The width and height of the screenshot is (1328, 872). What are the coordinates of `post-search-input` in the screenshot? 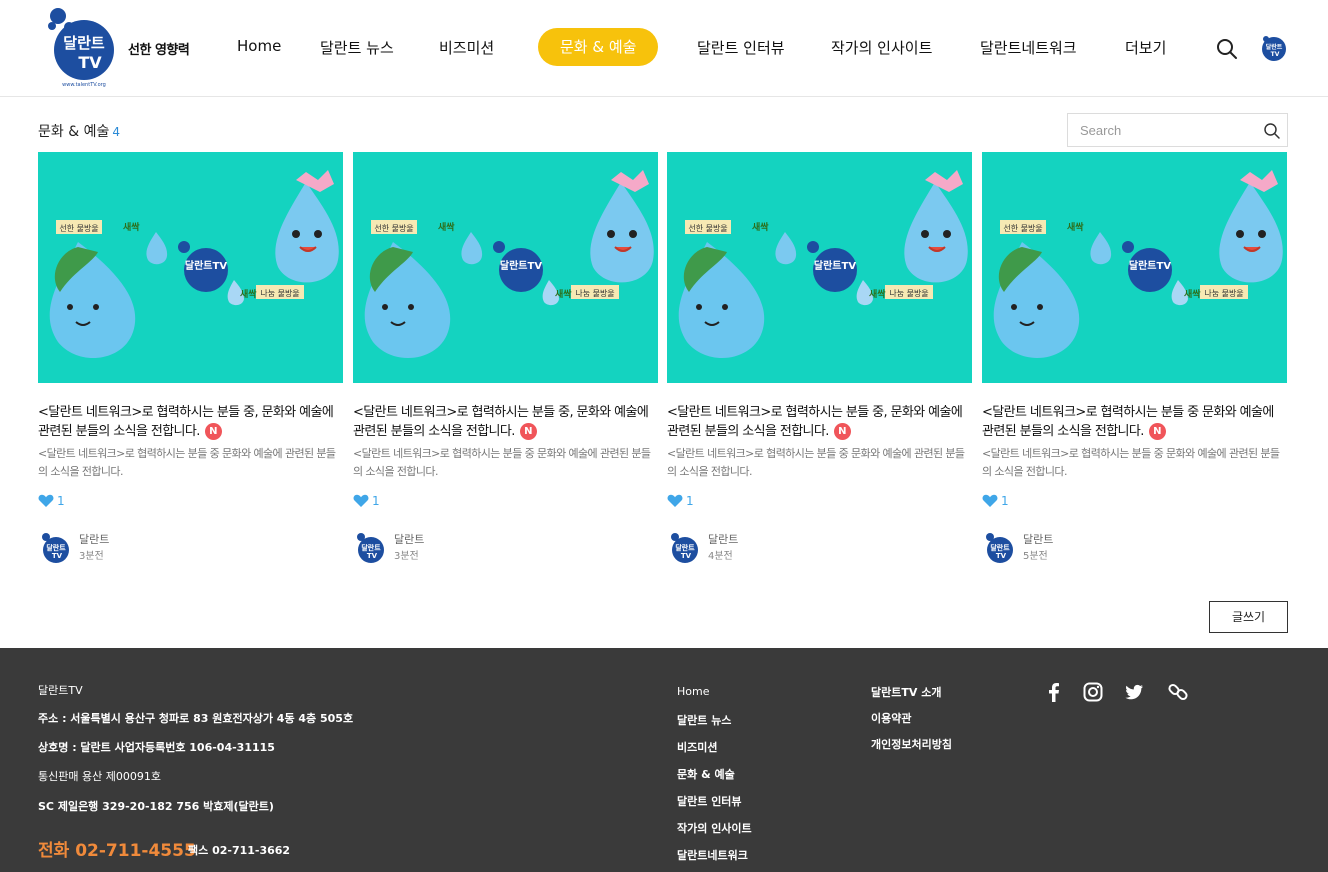 It's located at (1158, 130).